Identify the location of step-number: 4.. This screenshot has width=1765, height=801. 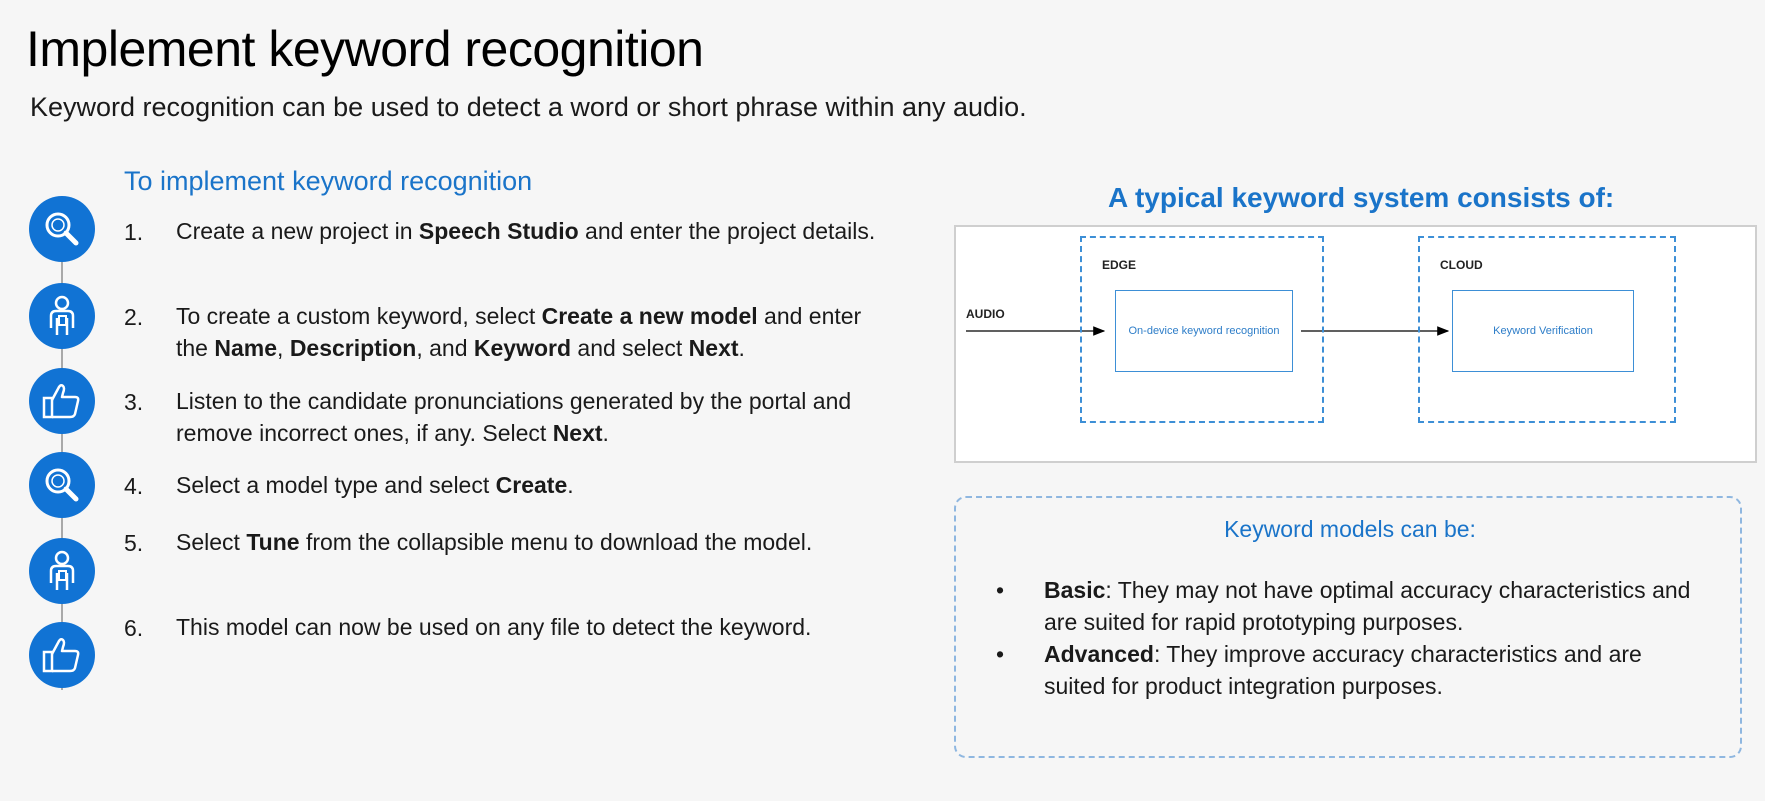
(134, 486).